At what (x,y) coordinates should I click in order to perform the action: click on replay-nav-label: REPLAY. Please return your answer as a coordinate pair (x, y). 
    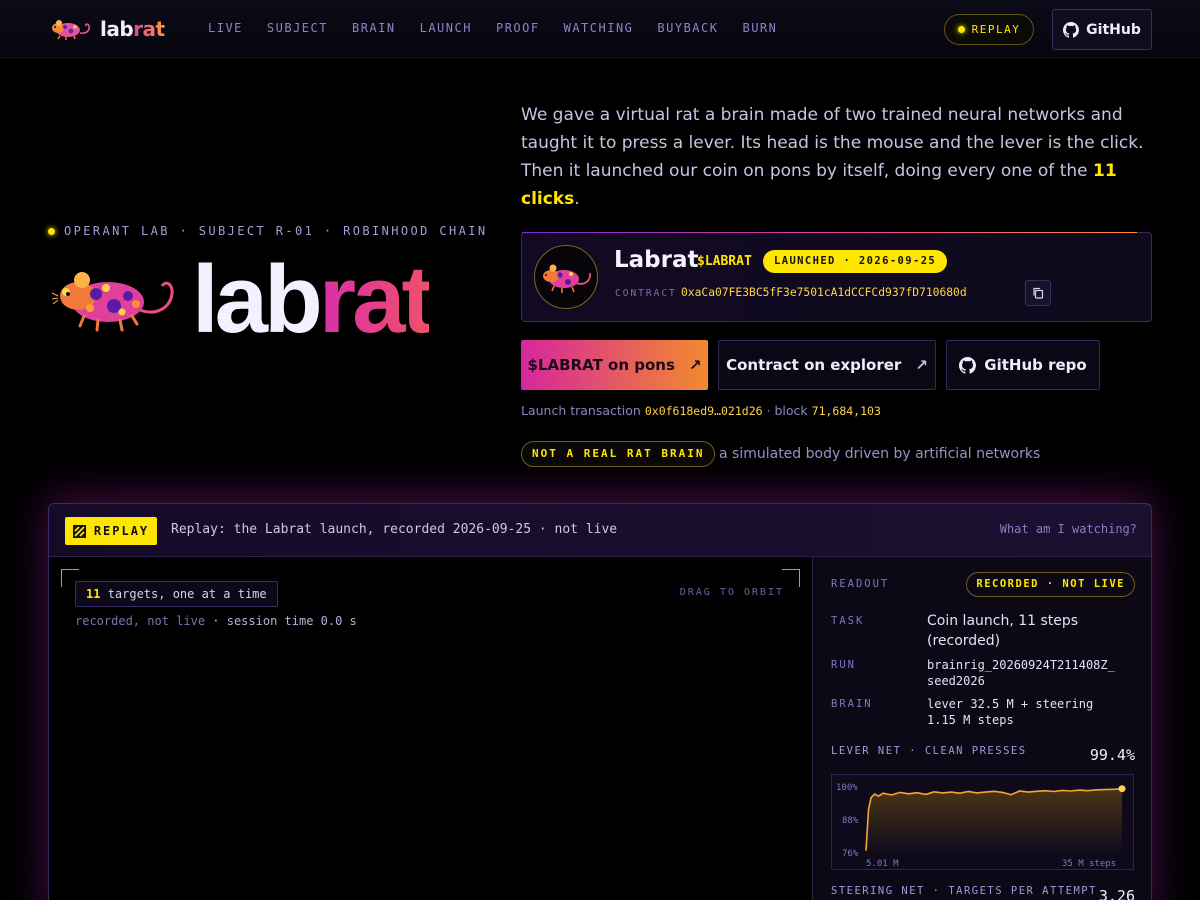
    Looking at the image, I should click on (996, 29).